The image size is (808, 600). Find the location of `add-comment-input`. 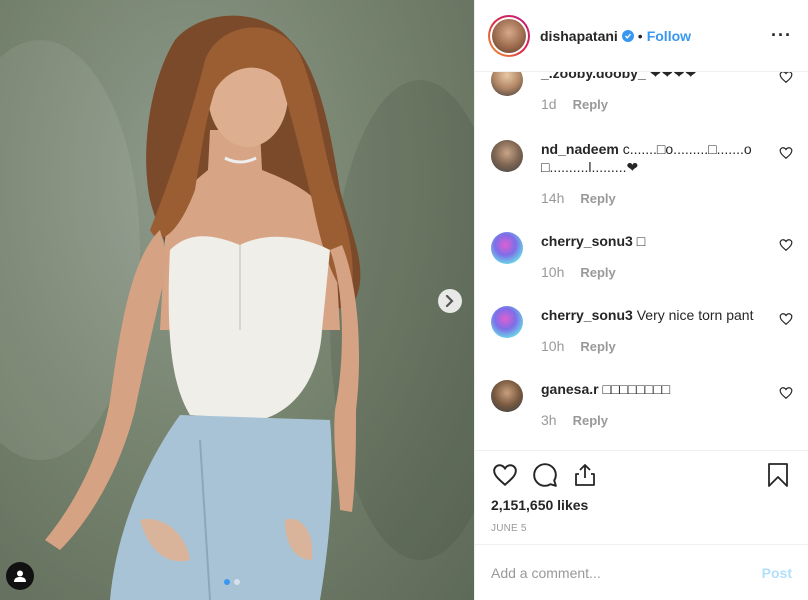

add-comment-input is located at coordinates (626, 572).